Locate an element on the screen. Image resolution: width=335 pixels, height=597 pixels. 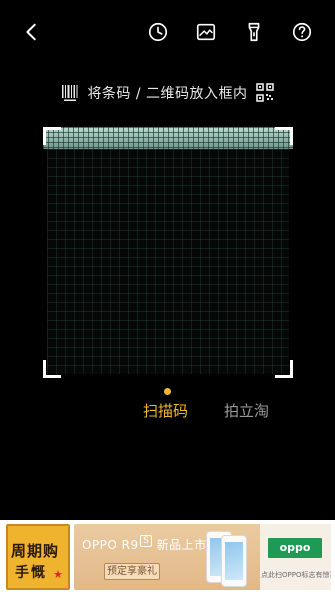
scan-hint: 将条码 / 二维码放入框内 is located at coordinates (167, 93).